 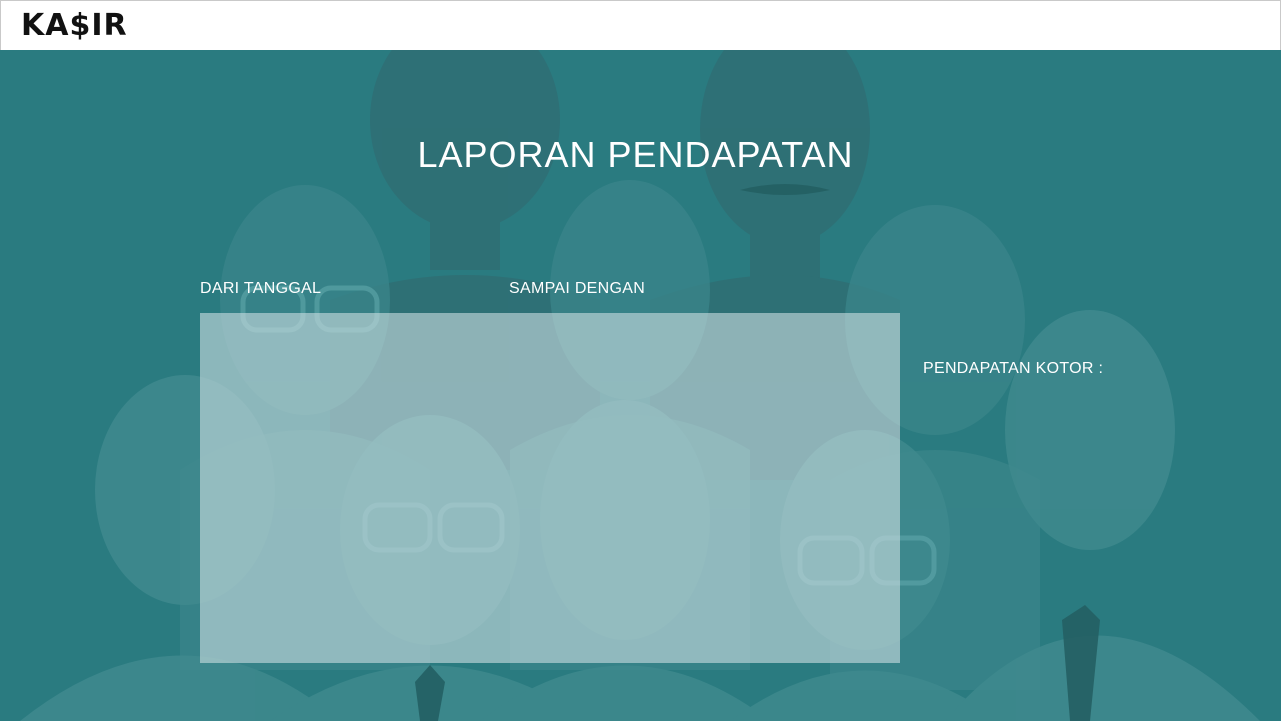 I want to click on from-date-label: DARI TANGGAL, so click(x=261, y=288).